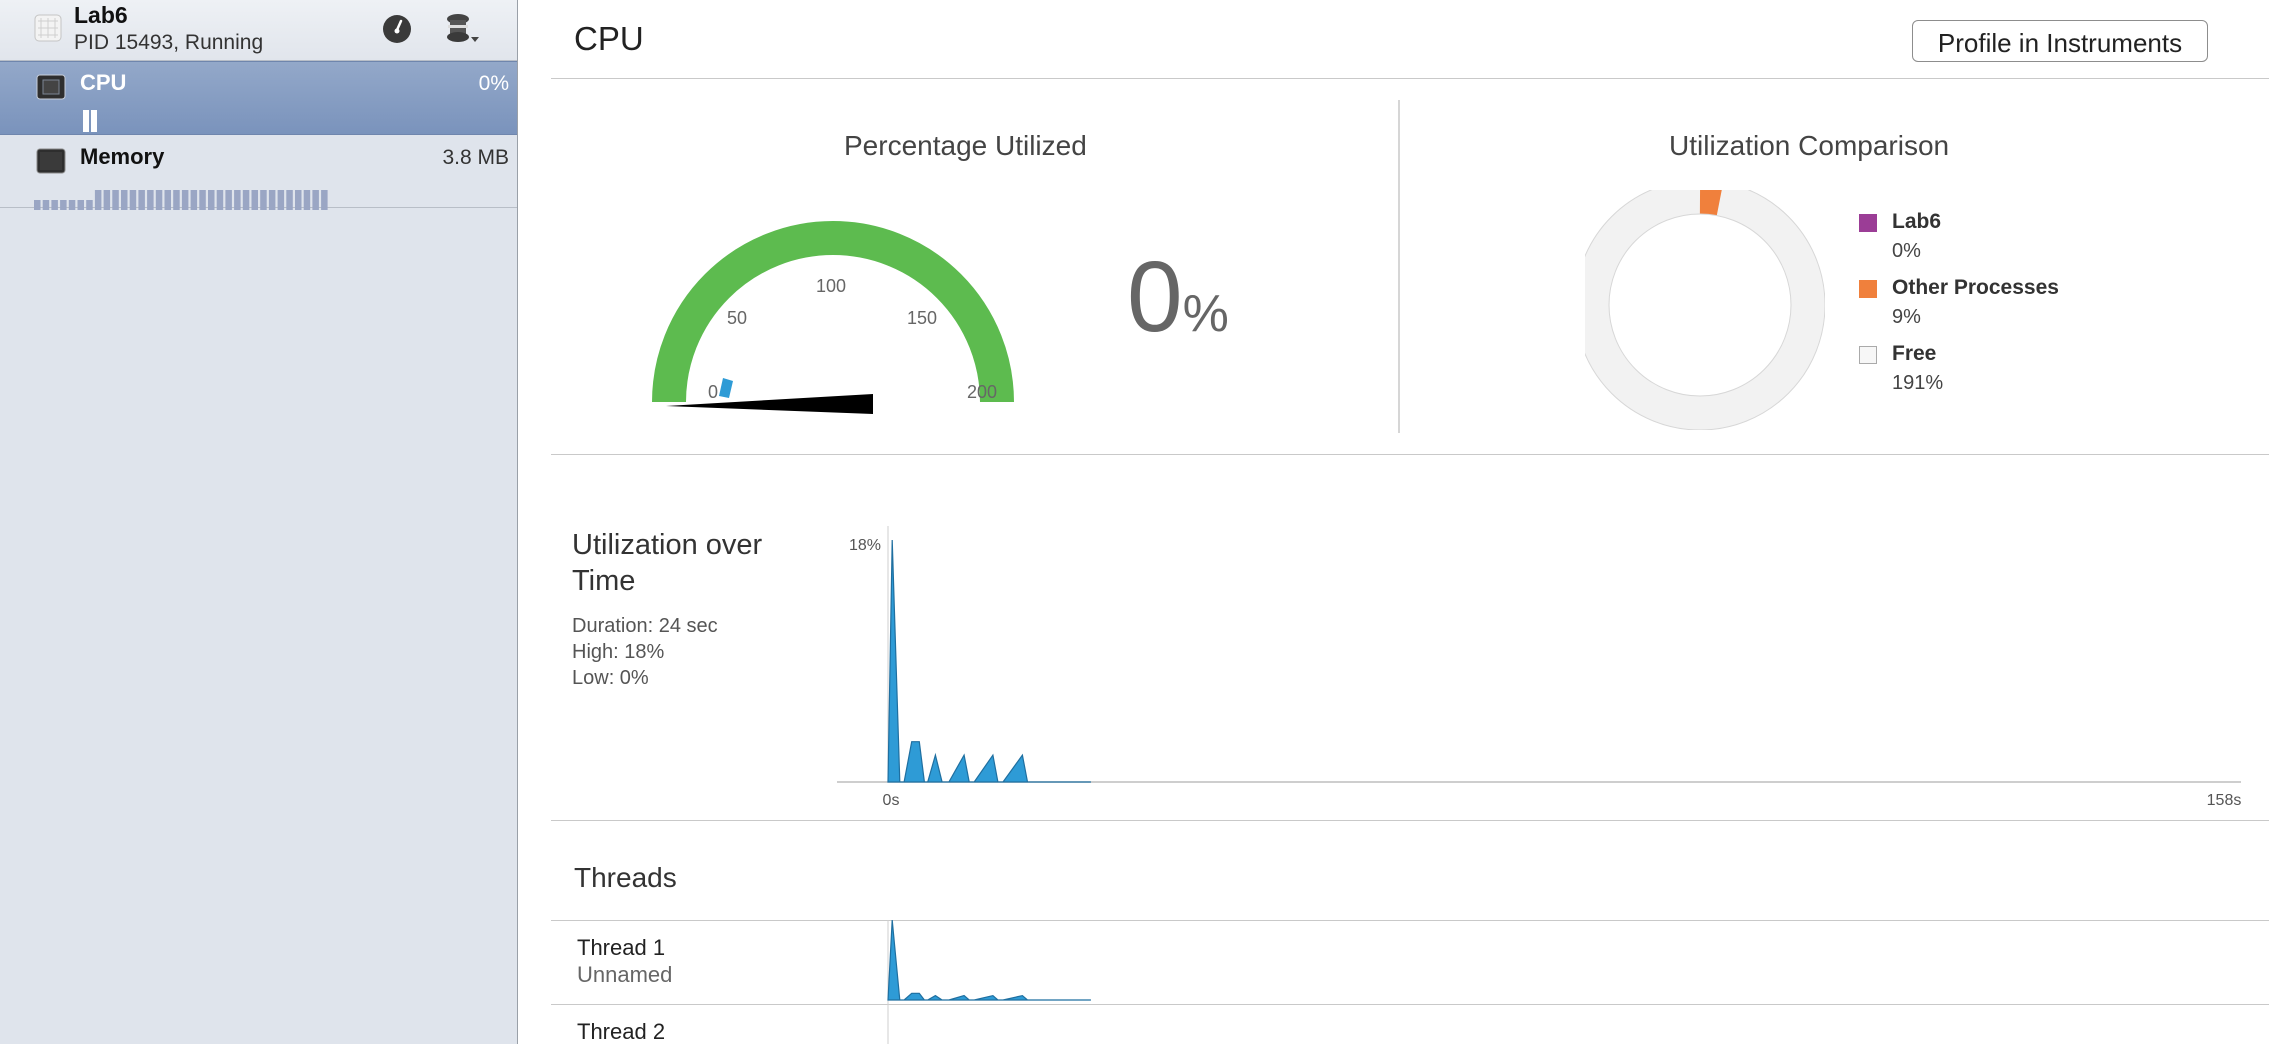 The image size is (2280, 1045). What do you see at coordinates (833, 312) in the screenshot?
I see `gauge-arc` at bounding box center [833, 312].